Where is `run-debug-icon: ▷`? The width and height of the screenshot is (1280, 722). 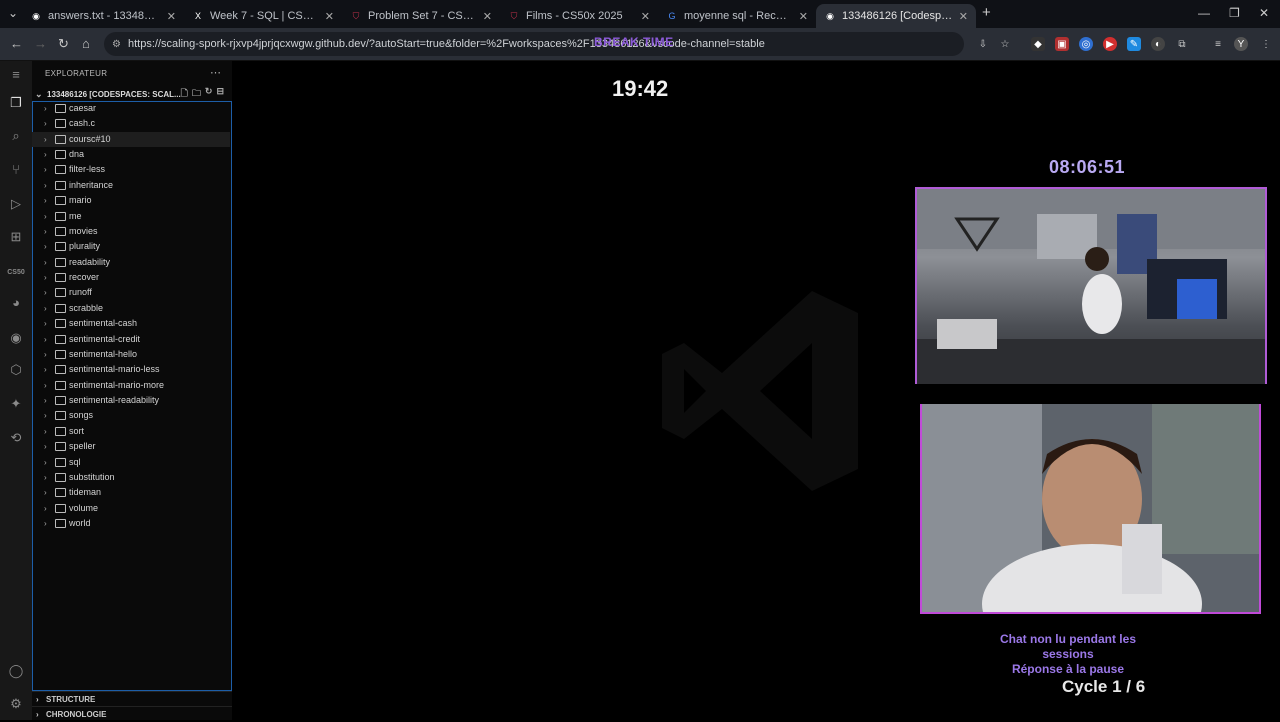
run-debug-icon: ▷ is located at coordinates (16, 204).